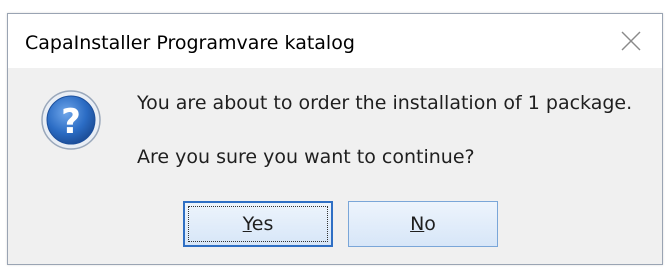  I want to click on yes-label-rest: es, so click(262, 224).